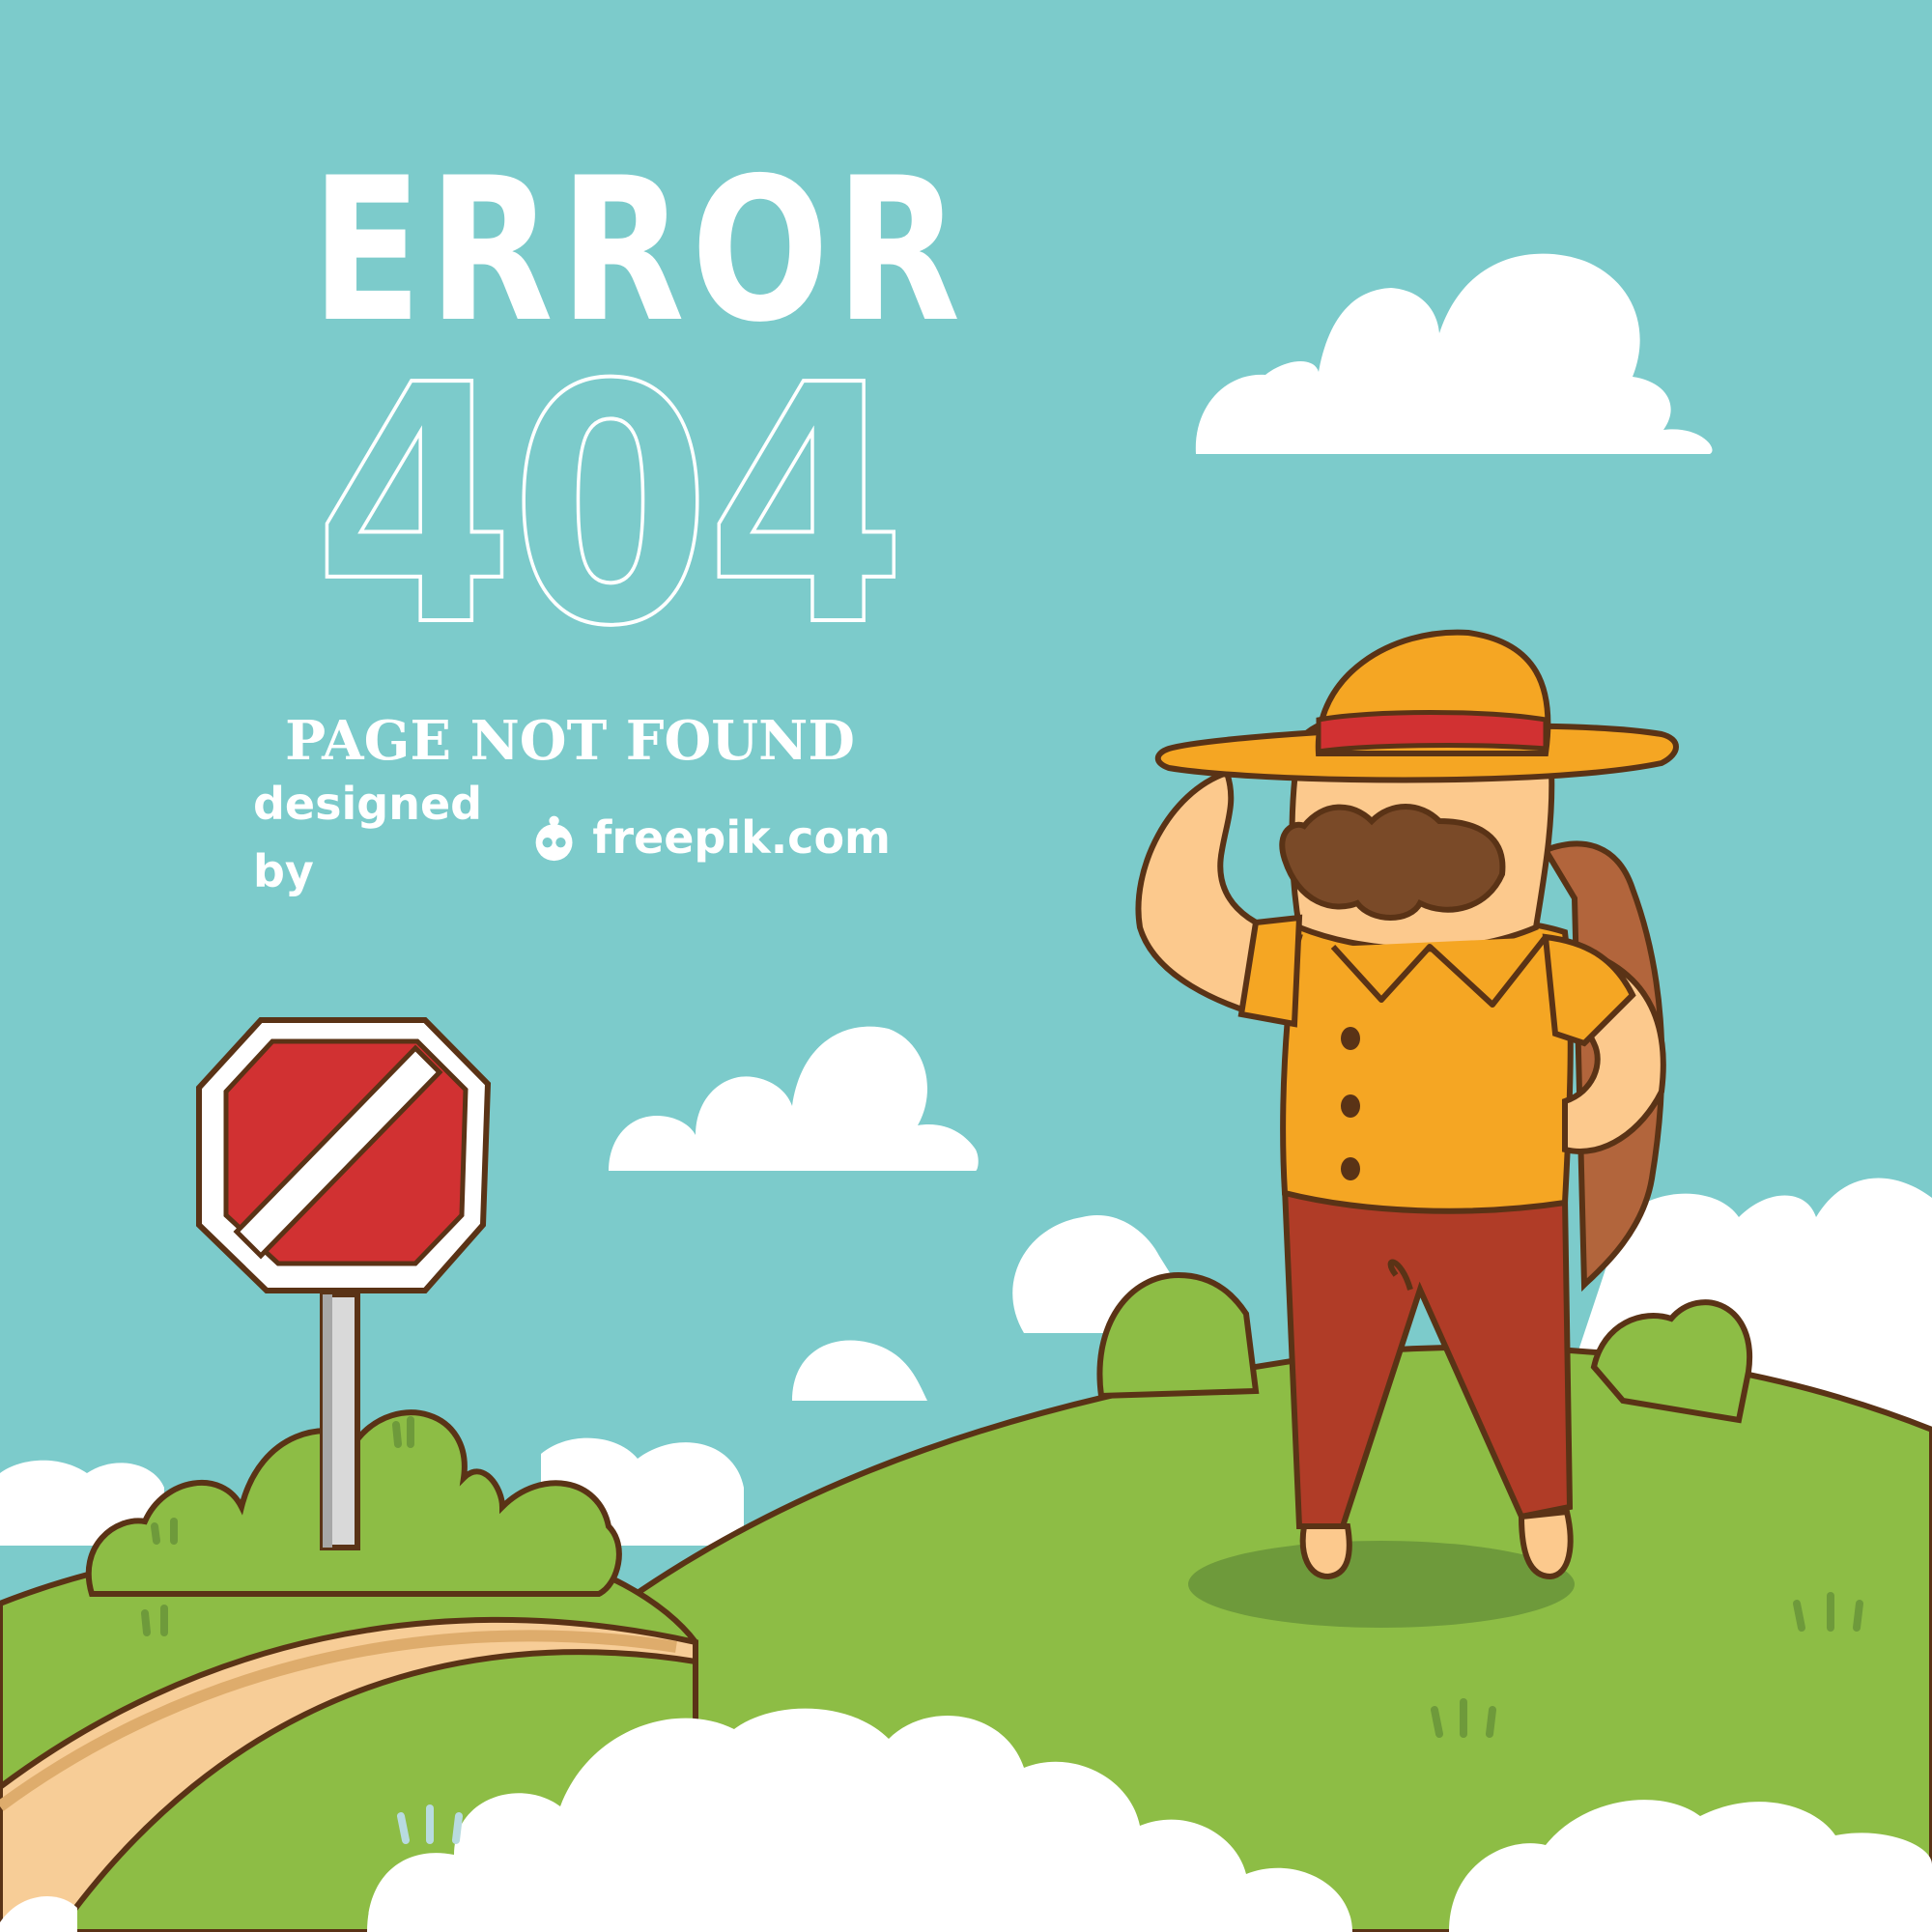  Describe the element at coordinates (1381, 1584) in the screenshot. I see `man-shadow` at that location.